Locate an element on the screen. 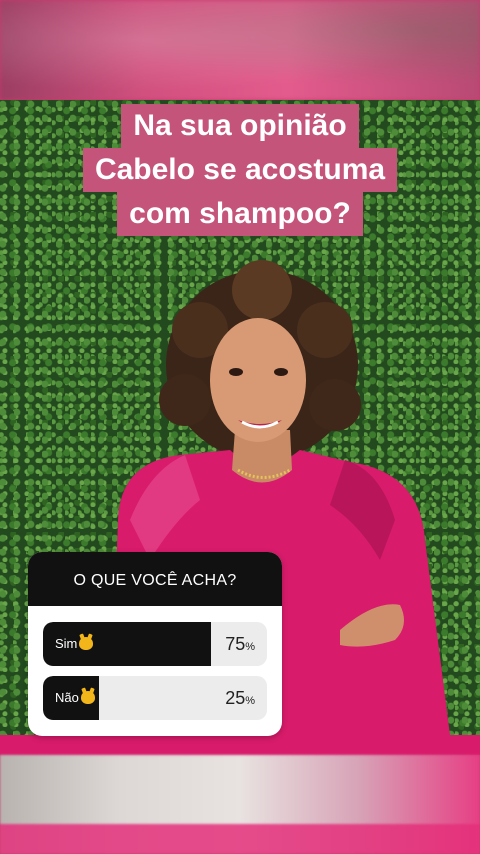  poll-option-percent: 25% is located at coordinates (240, 698).